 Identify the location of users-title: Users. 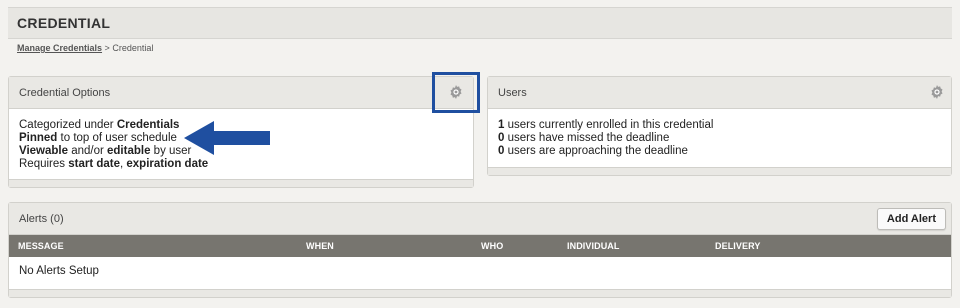
(512, 93).